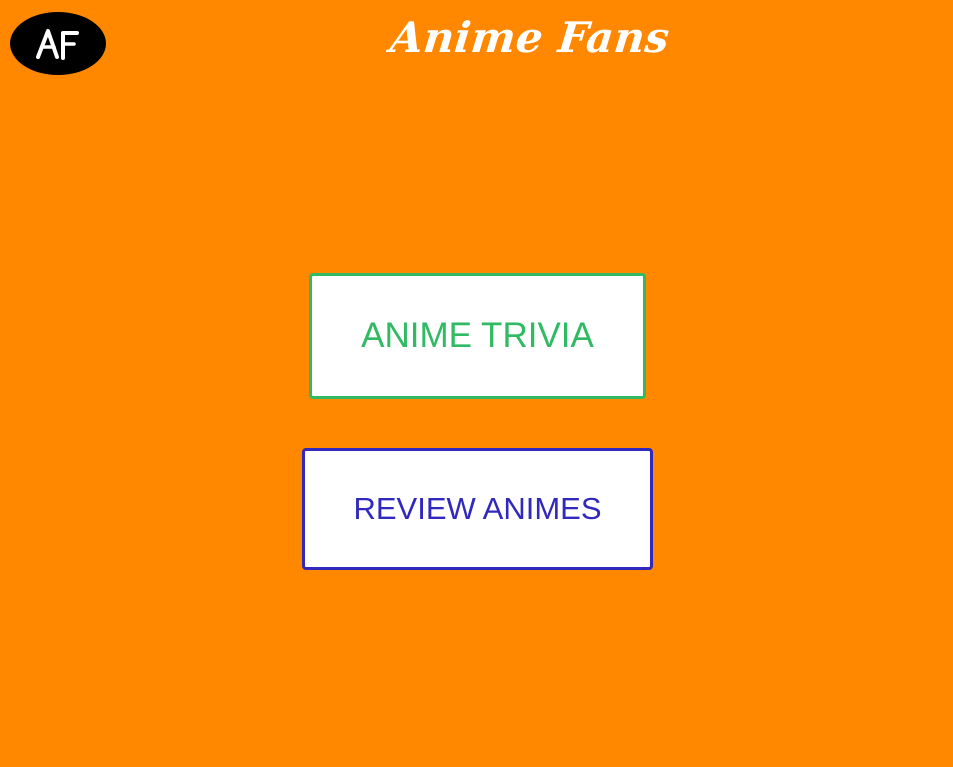 This screenshot has height=767, width=953. Describe the element at coordinates (530, 37) in the screenshot. I see `page-title: Anime Fans` at that location.